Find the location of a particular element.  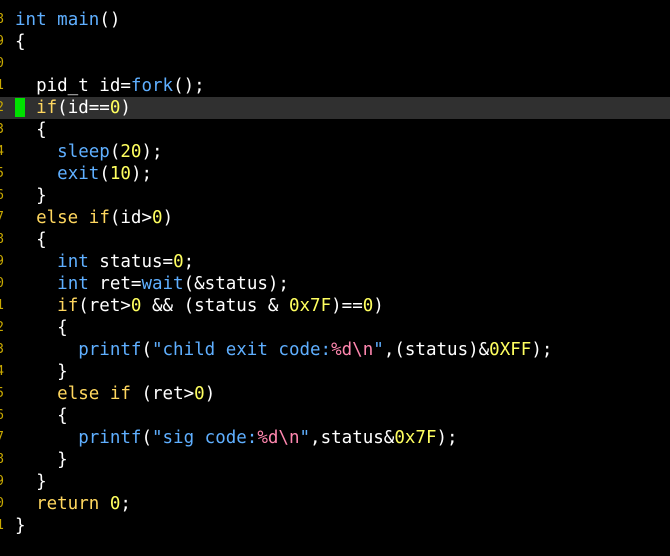

code-line: 0 return 0; is located at coordinates (335, 504).